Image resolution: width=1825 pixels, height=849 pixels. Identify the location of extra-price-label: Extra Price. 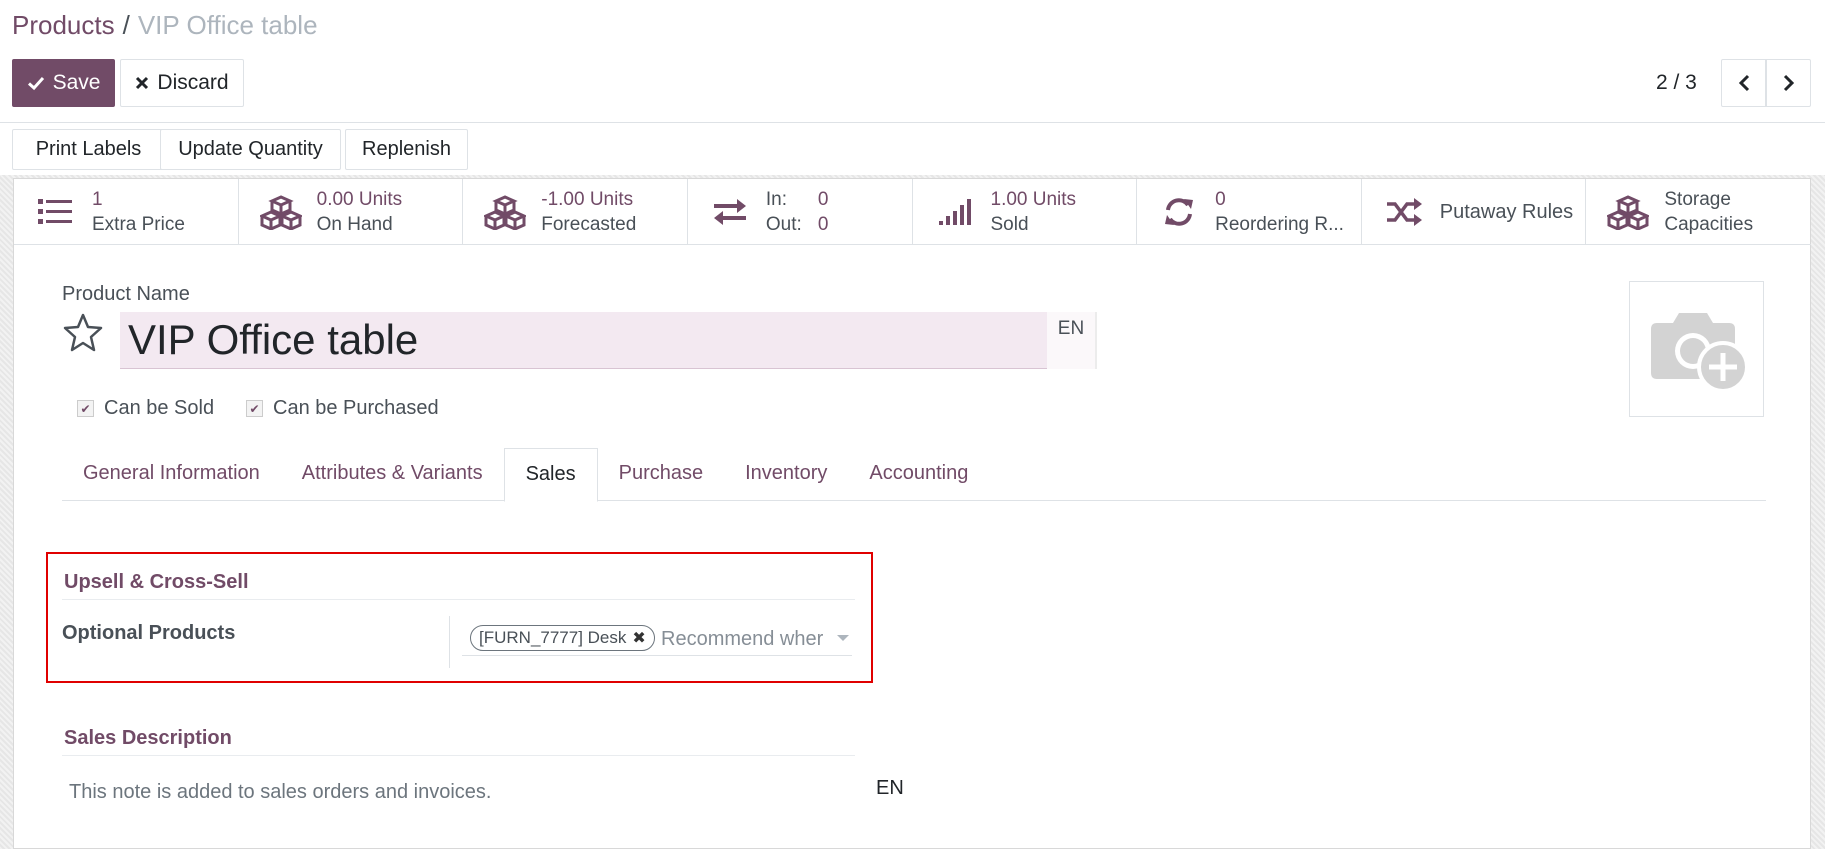
(138, 224).